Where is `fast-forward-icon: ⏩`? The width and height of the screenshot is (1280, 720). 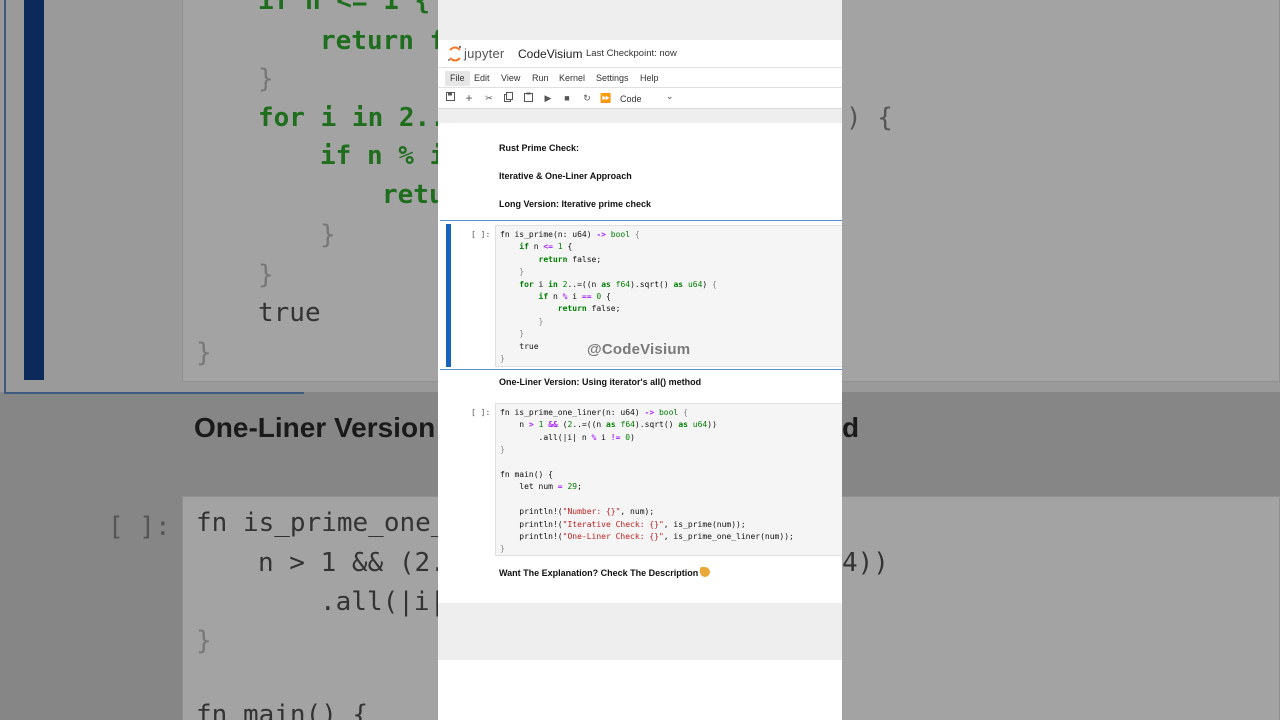 fast-forward-icon: ⏩ is located at coordinates (606, 98).